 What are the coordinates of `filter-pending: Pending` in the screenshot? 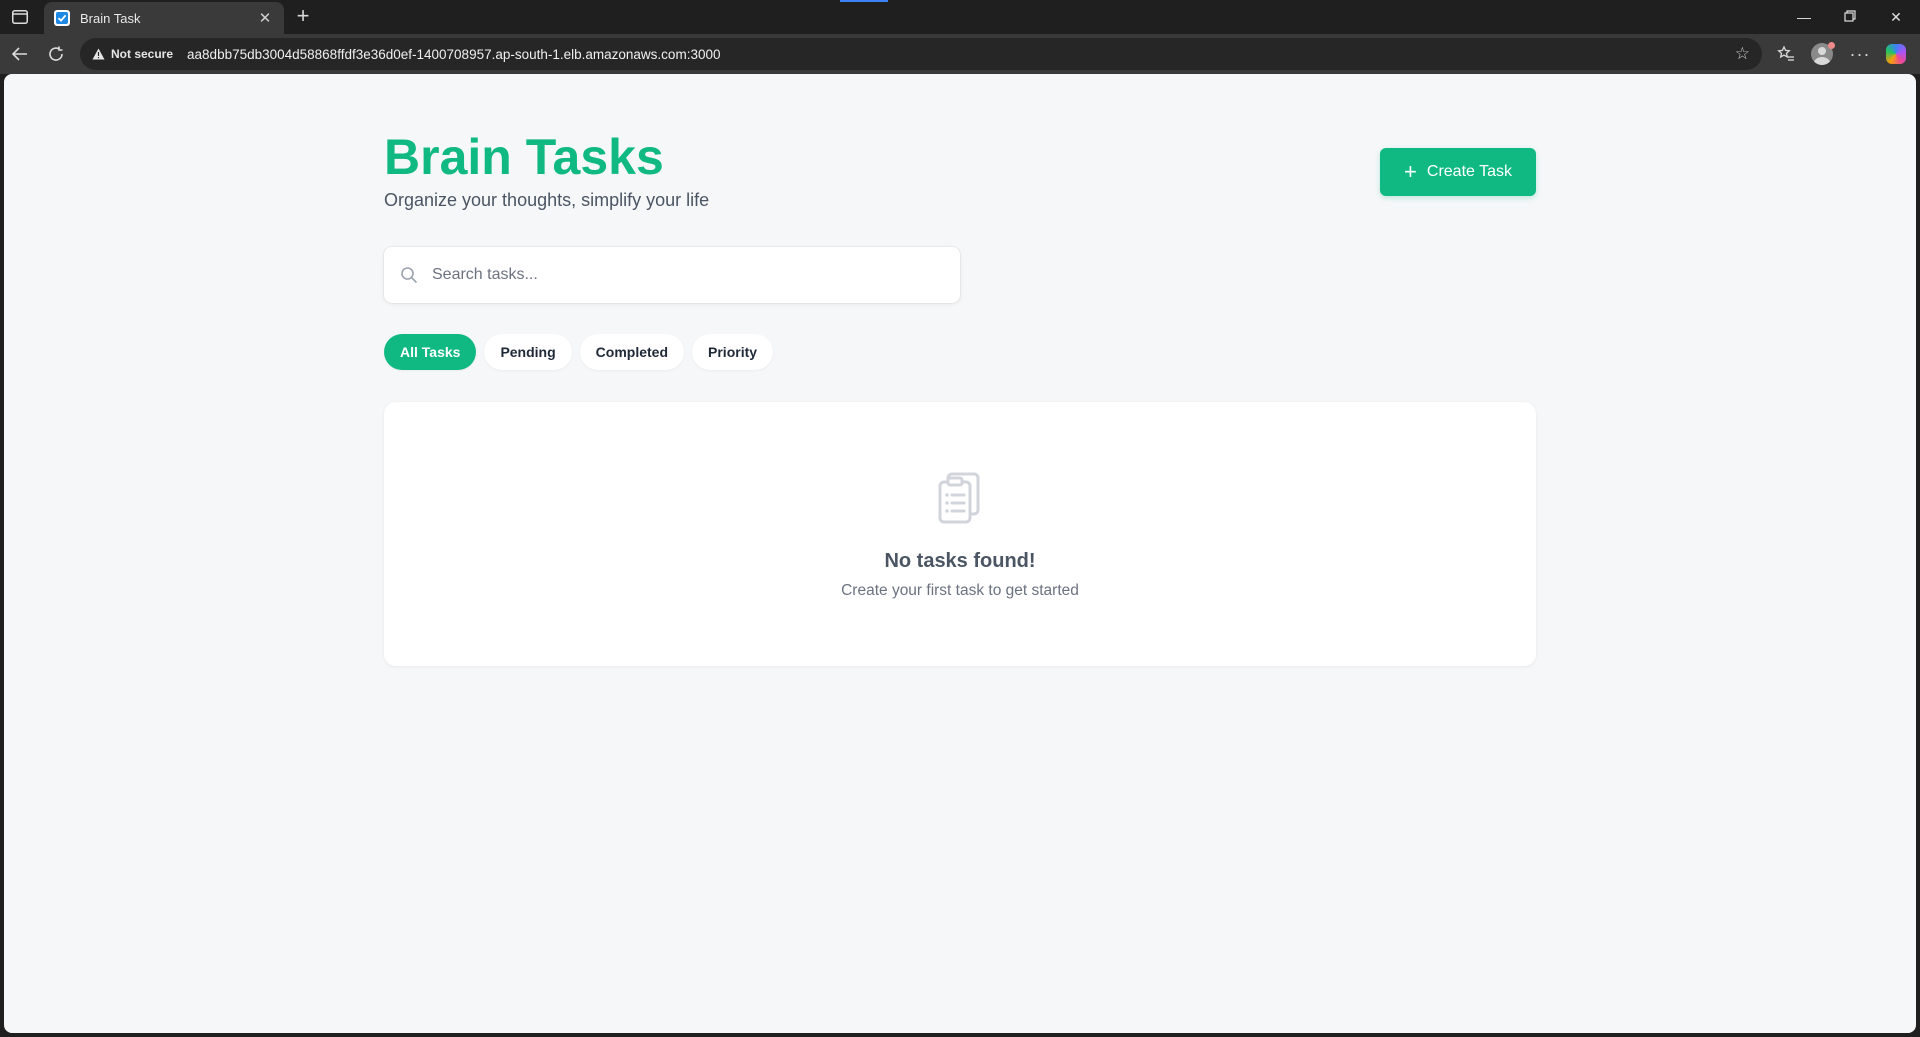 It's located at (528, 352).